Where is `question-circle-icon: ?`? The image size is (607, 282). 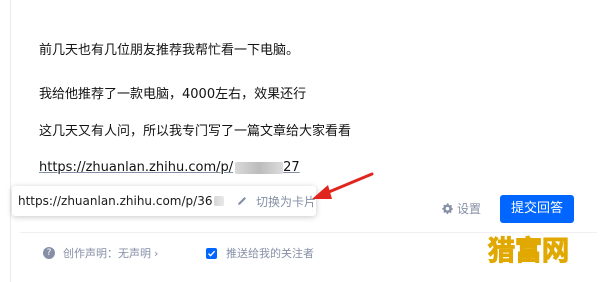 question-circle-icon: ? is located at coordinates (49, 253).